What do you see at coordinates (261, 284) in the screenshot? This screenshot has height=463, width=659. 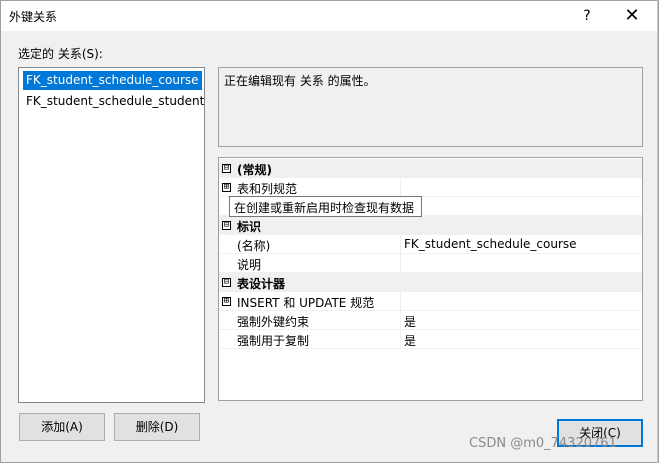 I see `category-label: 表设计器` at bounding box center [261, 284].